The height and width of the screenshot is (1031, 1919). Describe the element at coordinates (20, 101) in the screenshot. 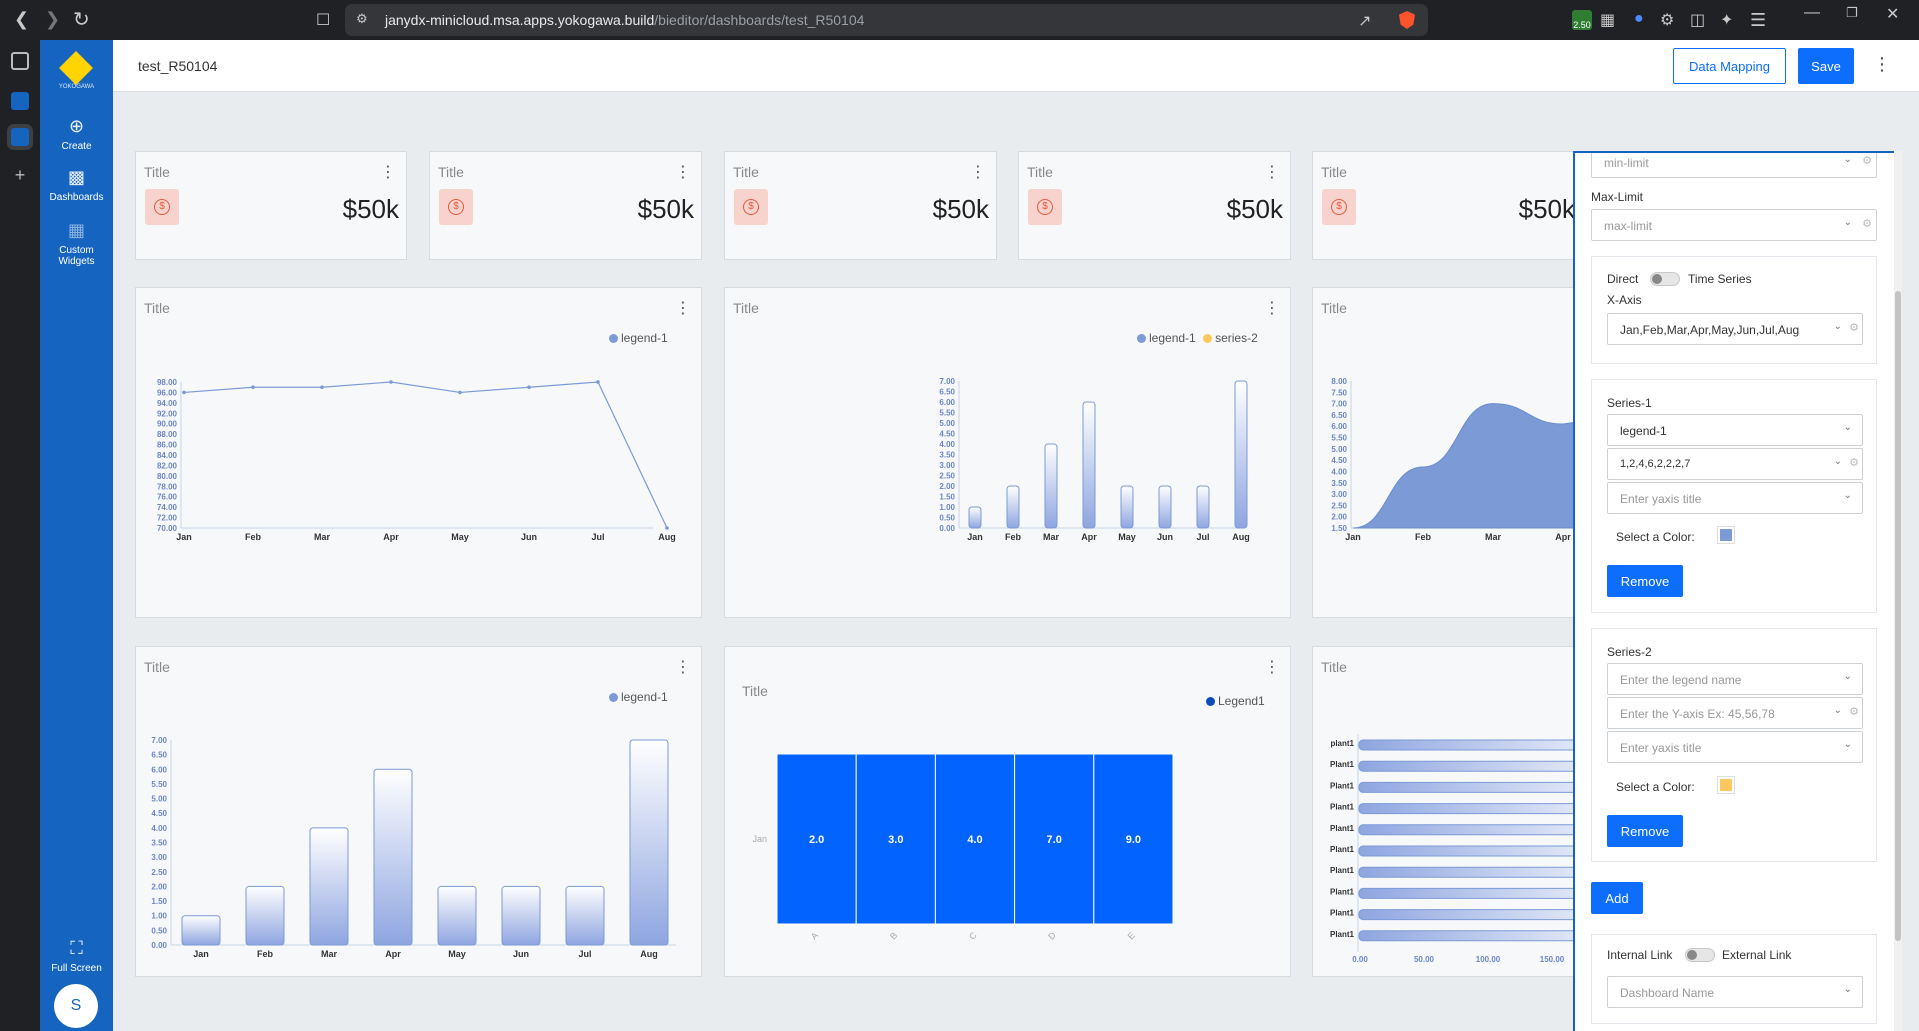

I see `yokogawa-tab-icon` at that location.